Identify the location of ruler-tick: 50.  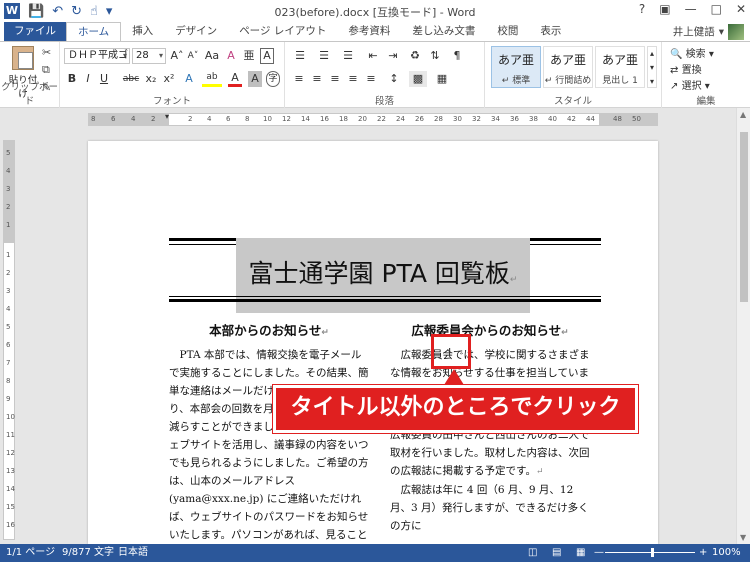
(636, 119).